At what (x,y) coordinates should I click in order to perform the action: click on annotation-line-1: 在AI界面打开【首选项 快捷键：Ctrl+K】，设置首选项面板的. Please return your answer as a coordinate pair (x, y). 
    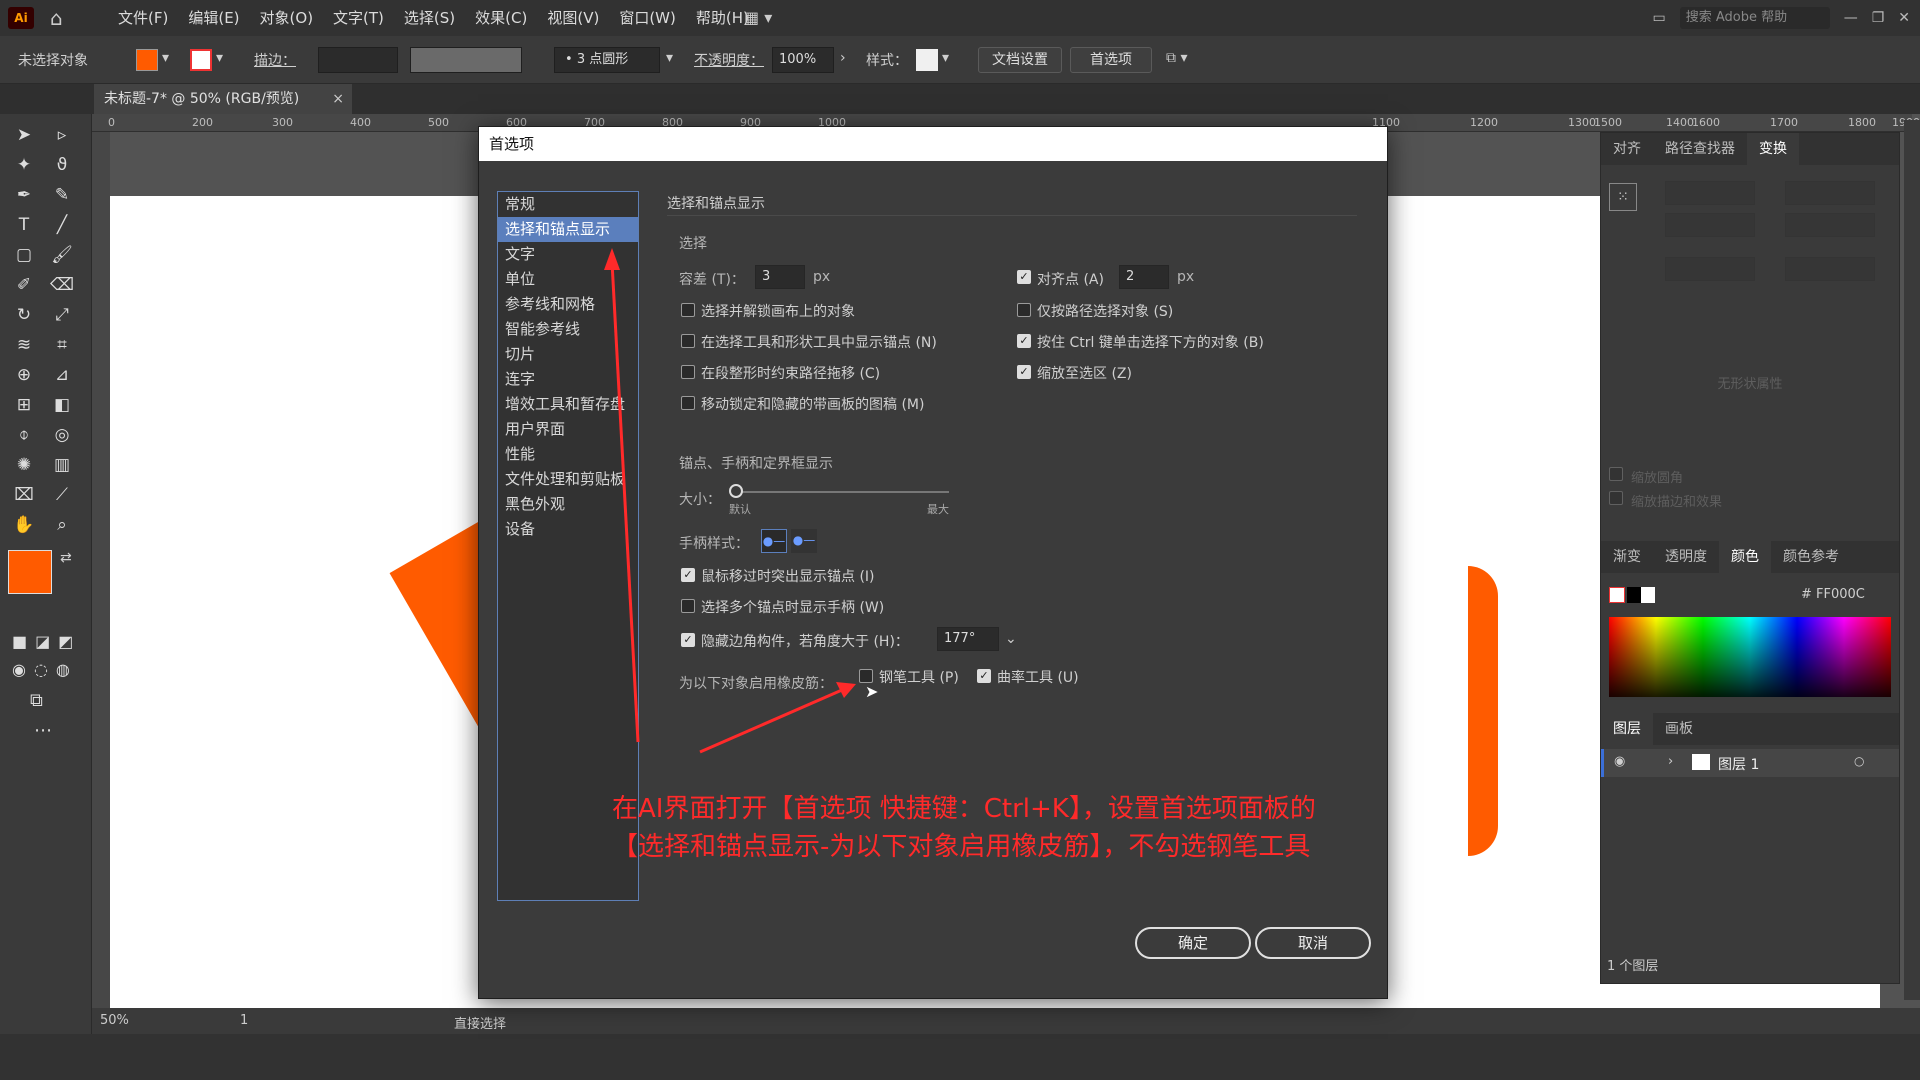
    Looking at the image, I should click on (964, 809).